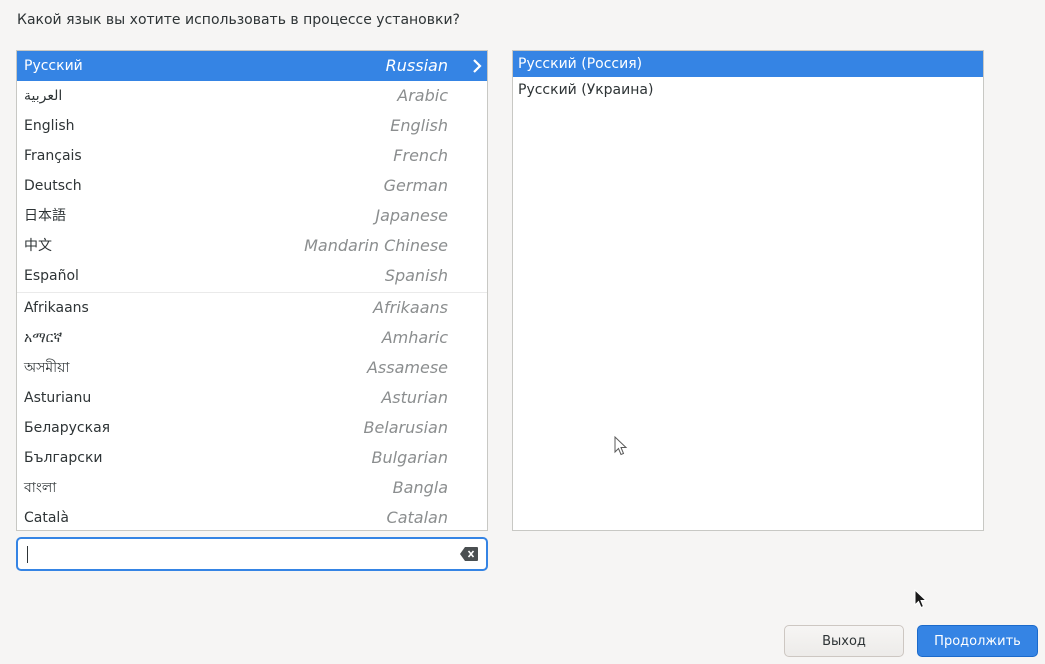 The height and width of the screenshot is (664, 1045). What do you see at coordinates (420, 487) in the screenshot?
I see `language-english-name: Bangla` at bounding box center [420, 487].